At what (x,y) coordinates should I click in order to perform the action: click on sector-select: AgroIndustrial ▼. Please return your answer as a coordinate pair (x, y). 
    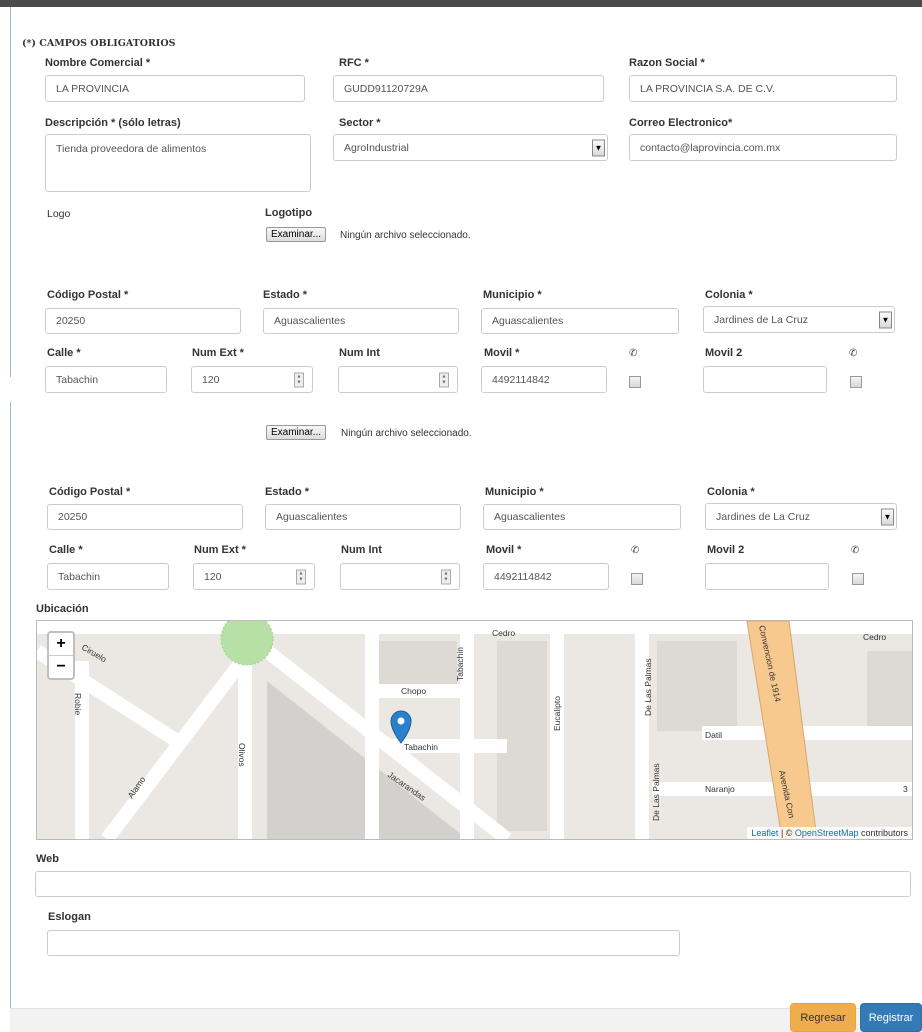
    Looking at the image, I should click on (470, 147).